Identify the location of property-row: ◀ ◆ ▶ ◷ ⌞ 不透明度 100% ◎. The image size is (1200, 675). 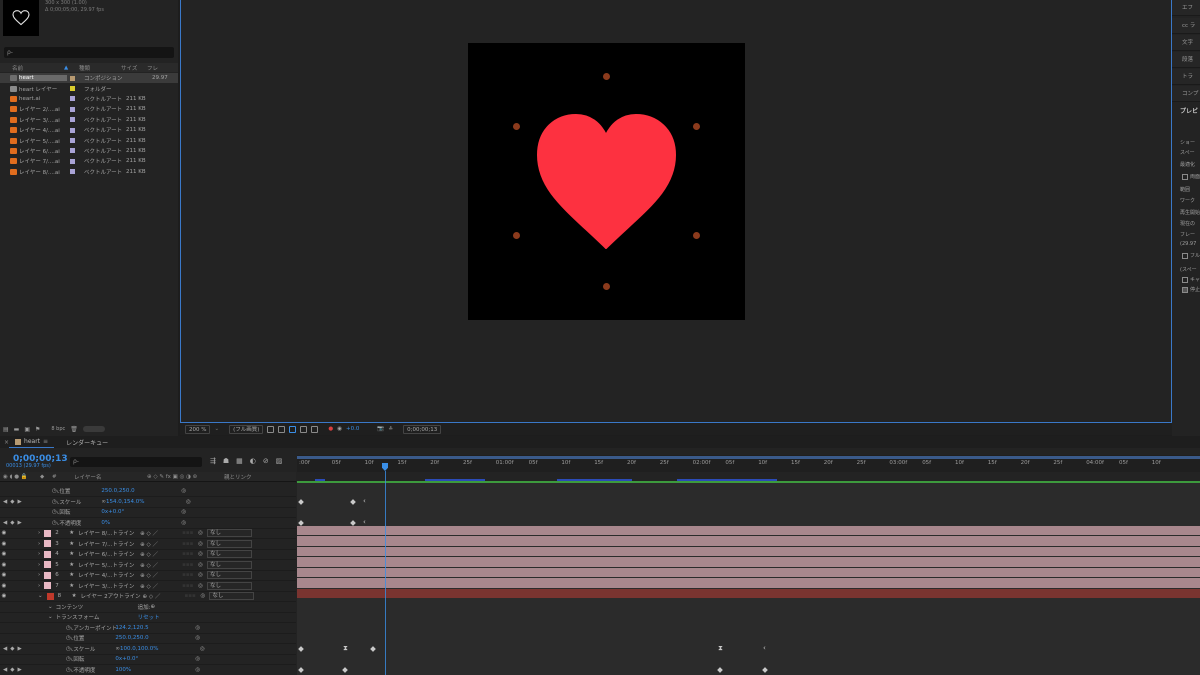
(148, 670).